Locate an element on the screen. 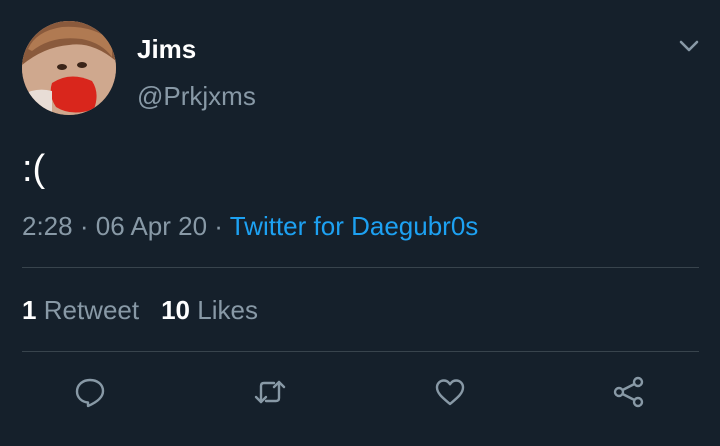 The width and height of the screenshot is (720, 446). reply-icon is located at coordinates (90, 393).